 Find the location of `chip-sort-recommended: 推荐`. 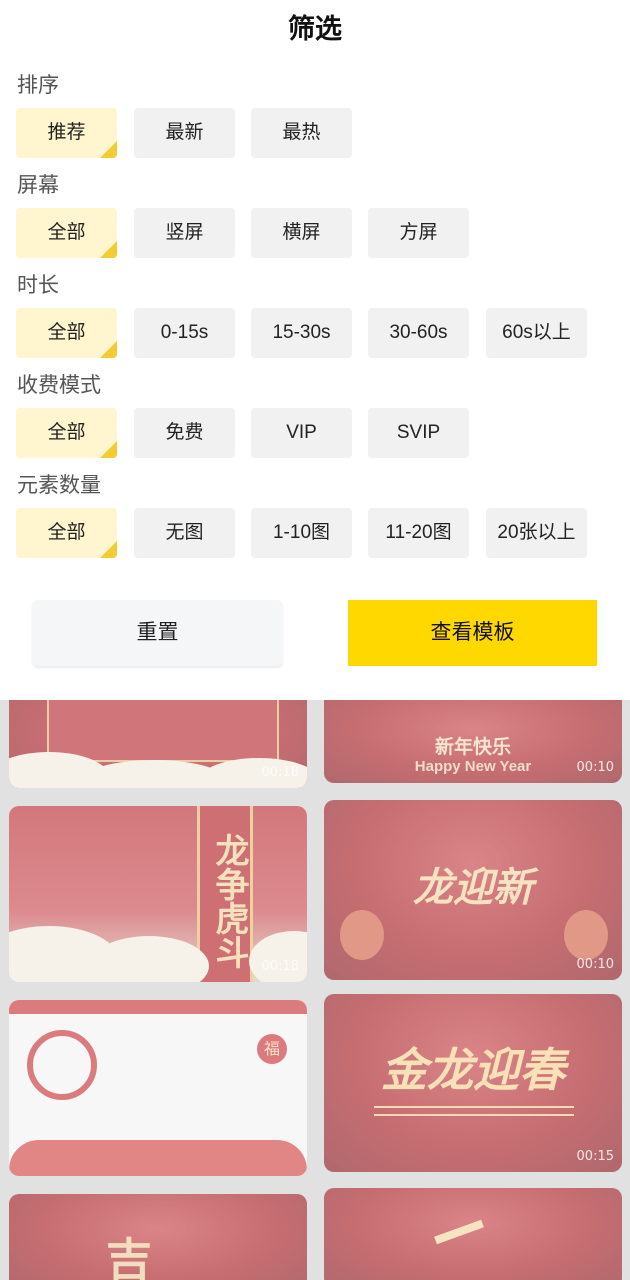

chip-sort-recommended: 推荐 is located at coordinates (66, 133).